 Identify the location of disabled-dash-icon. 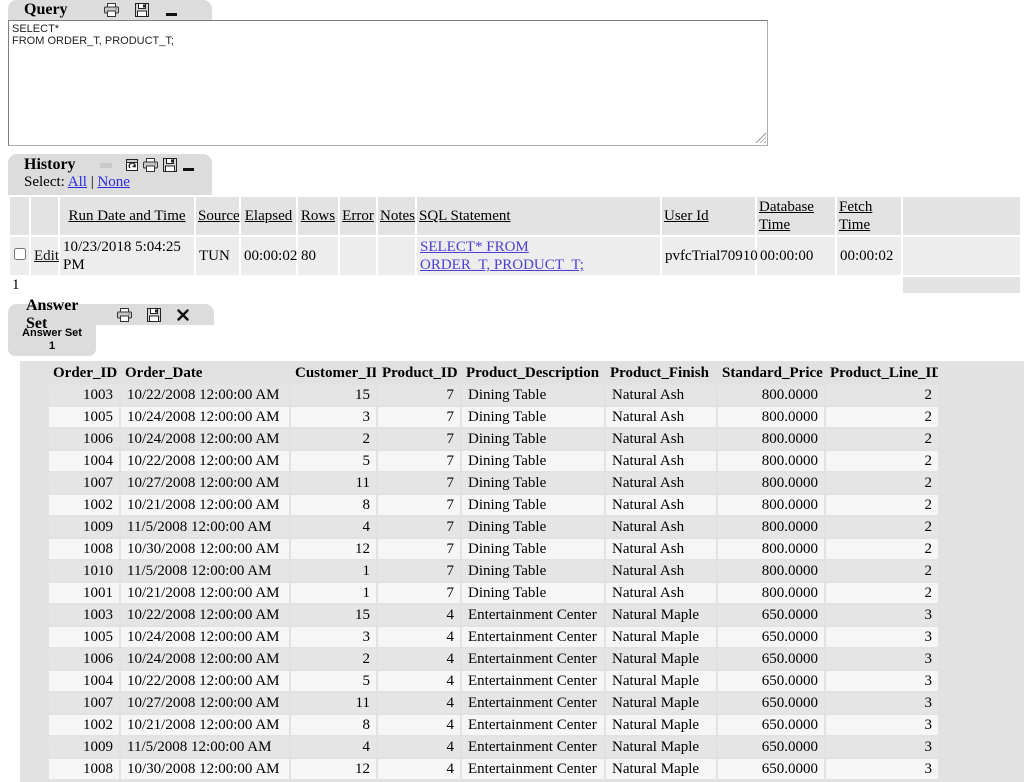
(106, 165).